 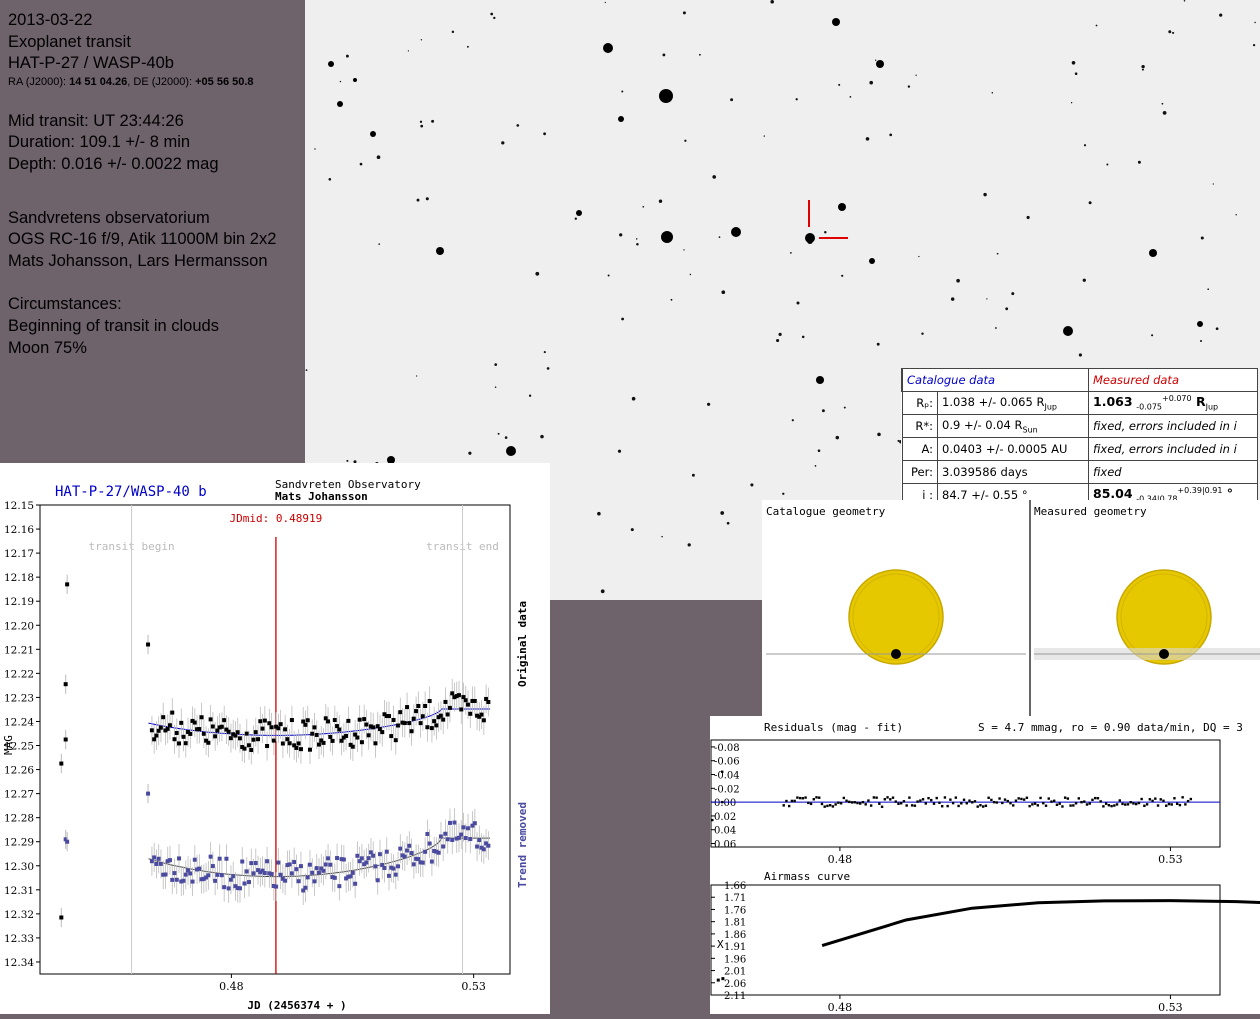 What do you see at coordinates (276, 518) in the screenshot?
I see `jdmid-label: JDmid: 0.48919` at bounding box center [276, 518].